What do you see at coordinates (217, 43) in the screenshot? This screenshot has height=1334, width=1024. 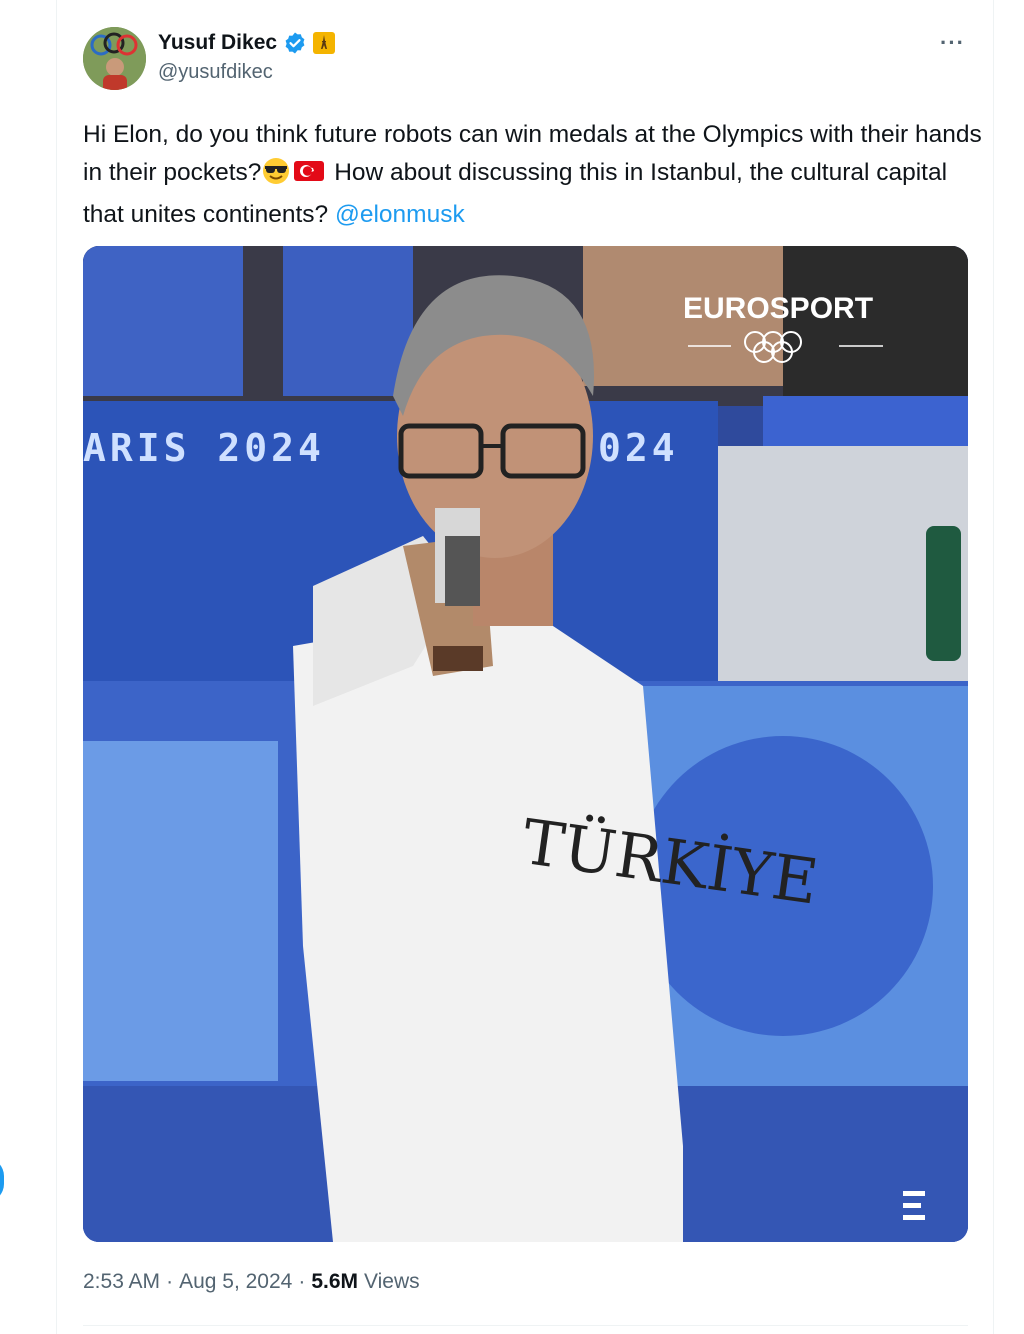 I see `author-name: Yusuf Dikec` at bounding box center [217, 43].